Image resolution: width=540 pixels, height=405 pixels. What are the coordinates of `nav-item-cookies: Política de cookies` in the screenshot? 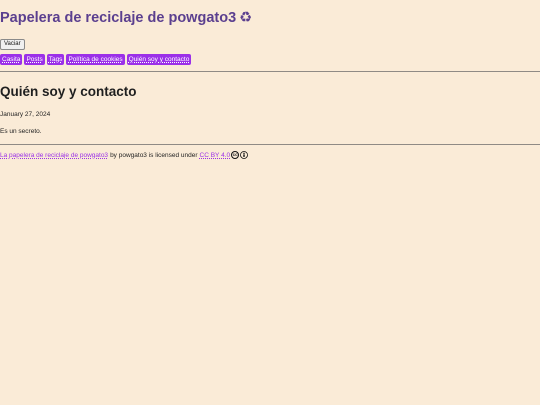 It's located at (95, 59).